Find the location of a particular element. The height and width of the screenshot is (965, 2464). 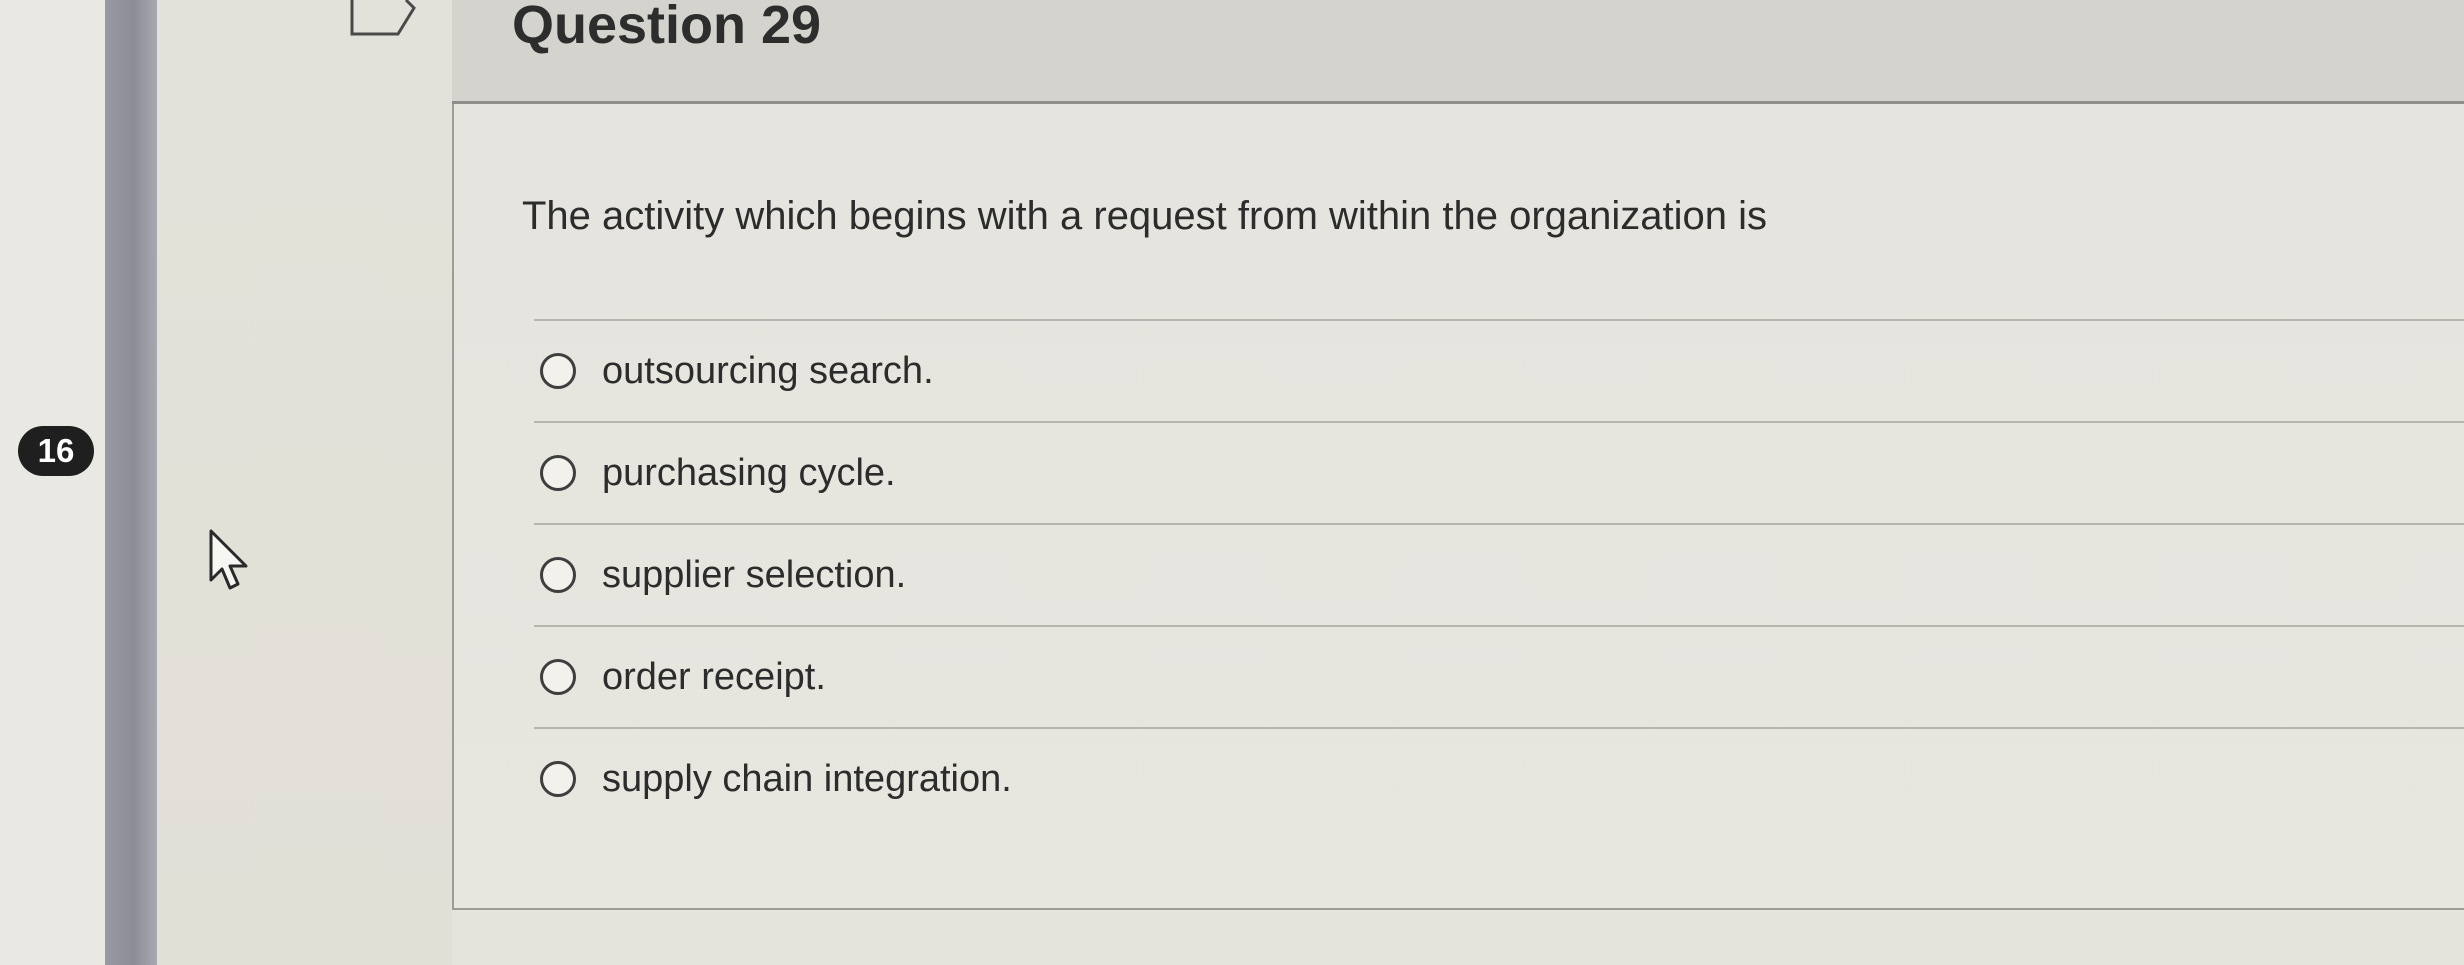

answer-option: order receipt. is located at coordinates (1499, 678).